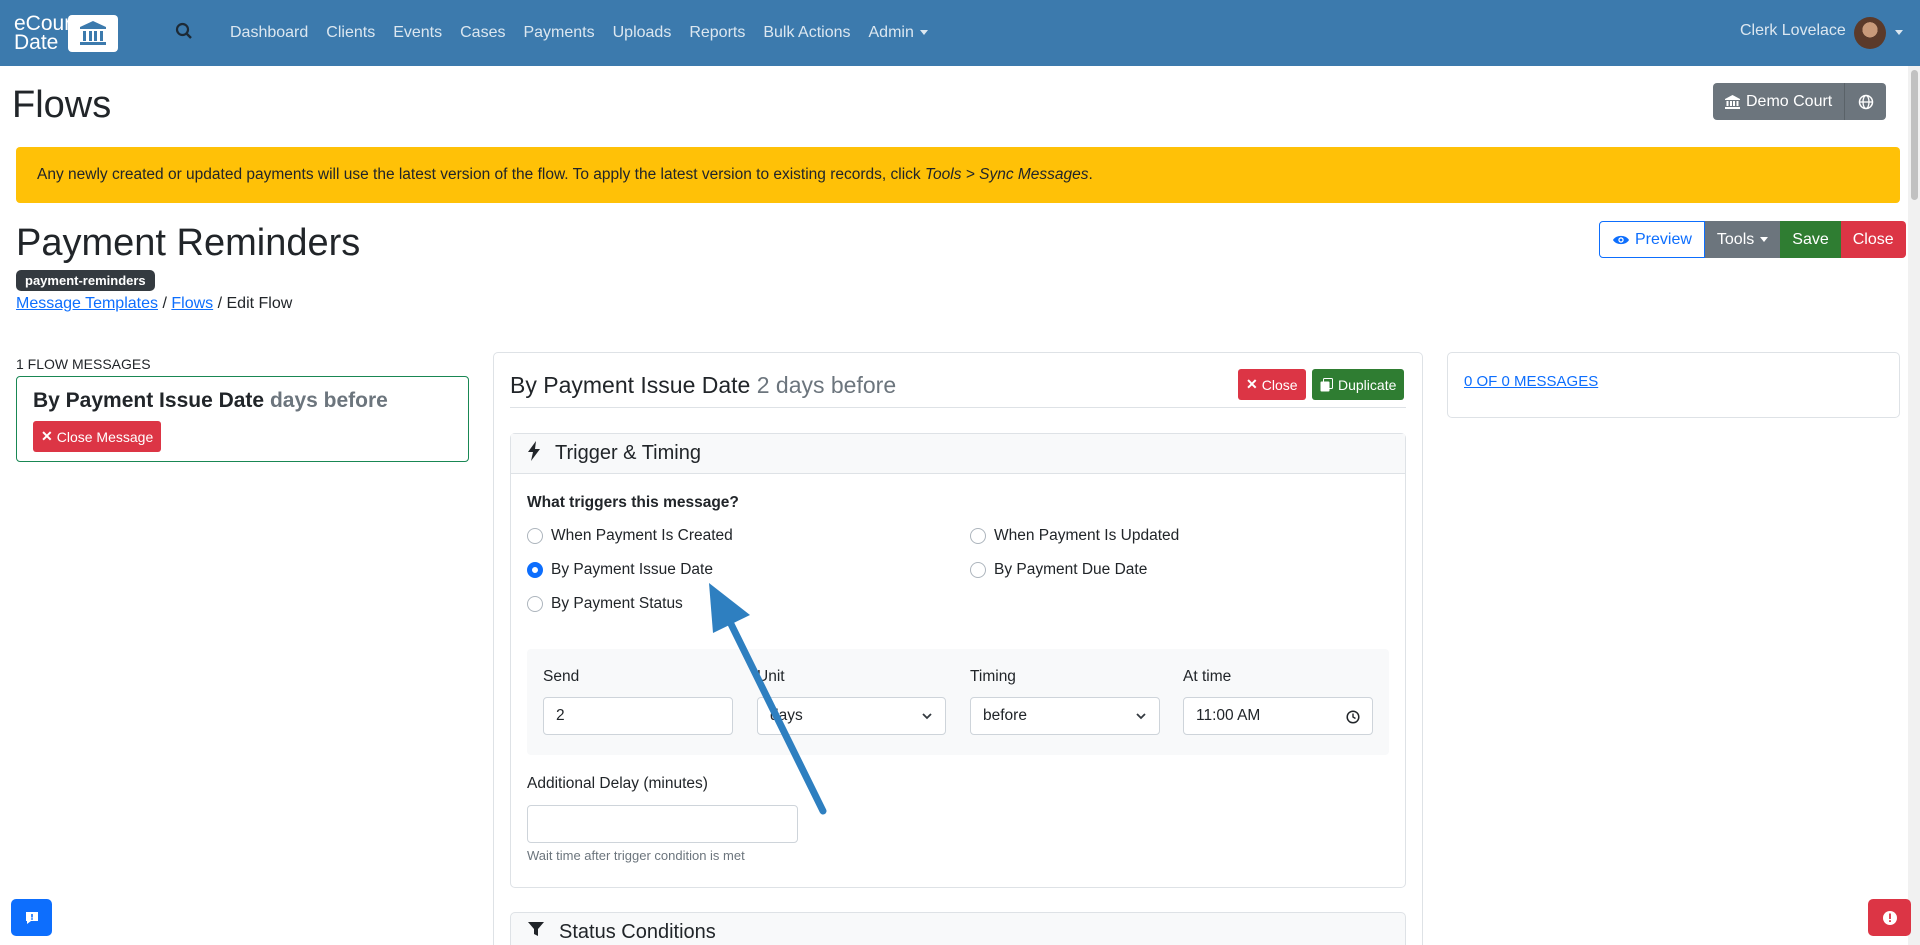 The height and width of the screenshot is (945, 1920). Describe the element at coordinates (1663, 239) in the screenshot. I see `preview-label: Preview` at that location.